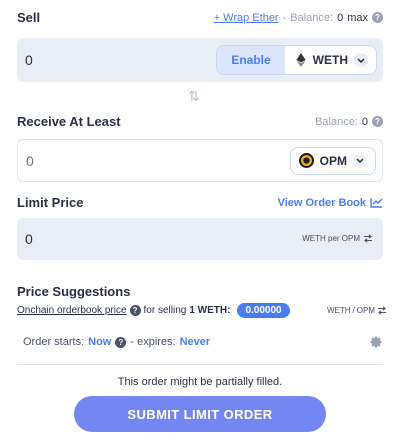  I want to click on sell-header: Sell + Wrap Ether - Balance: 0 max ?, so click(200, 17).